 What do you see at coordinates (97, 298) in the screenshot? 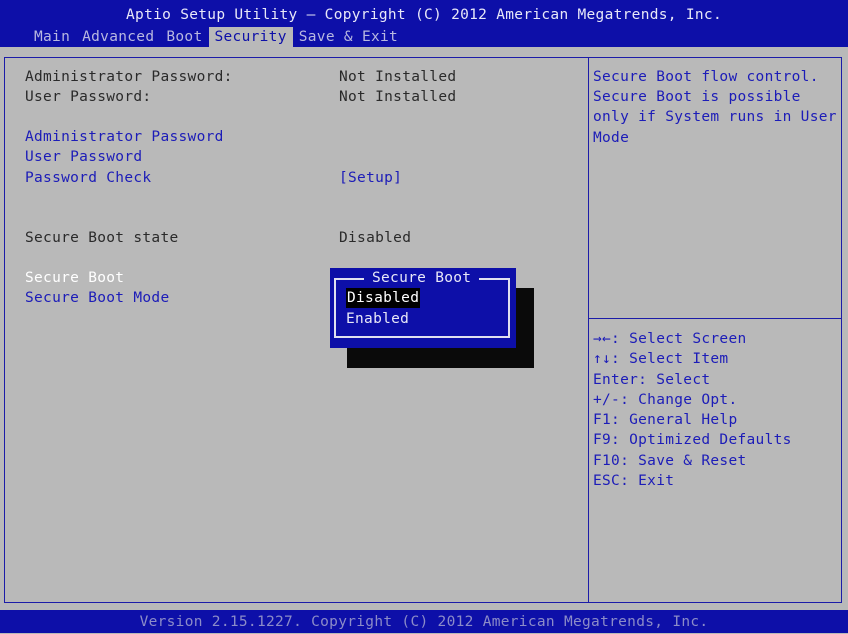
I see `secure-boot-mode-item: Secure Boot Mode` at bounding box center [97, 298].